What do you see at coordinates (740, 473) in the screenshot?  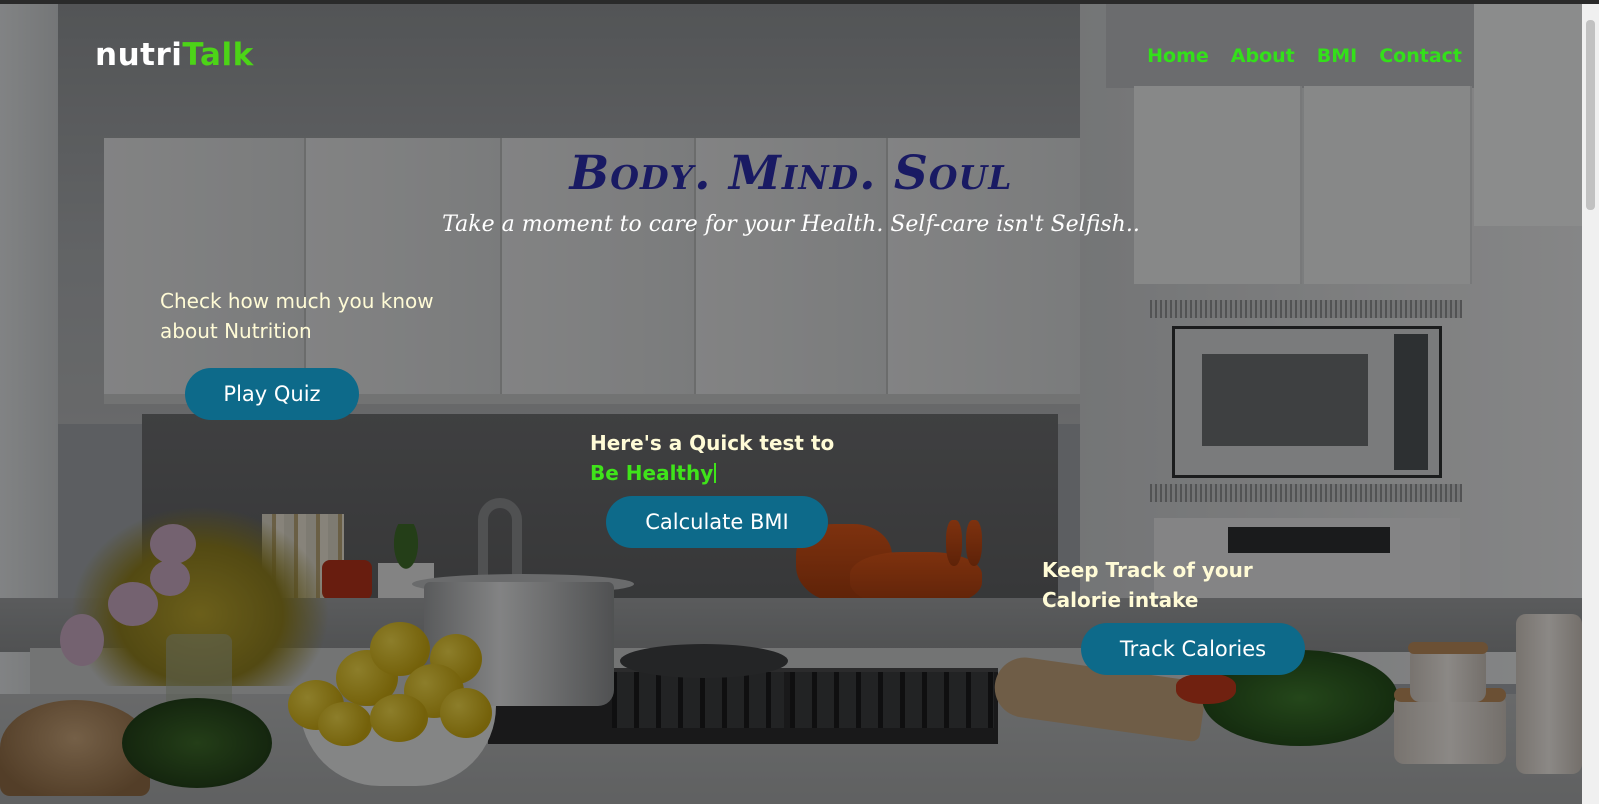 I see `bmi-typed-line: Be Healthy` at bounding box center [740, 473].